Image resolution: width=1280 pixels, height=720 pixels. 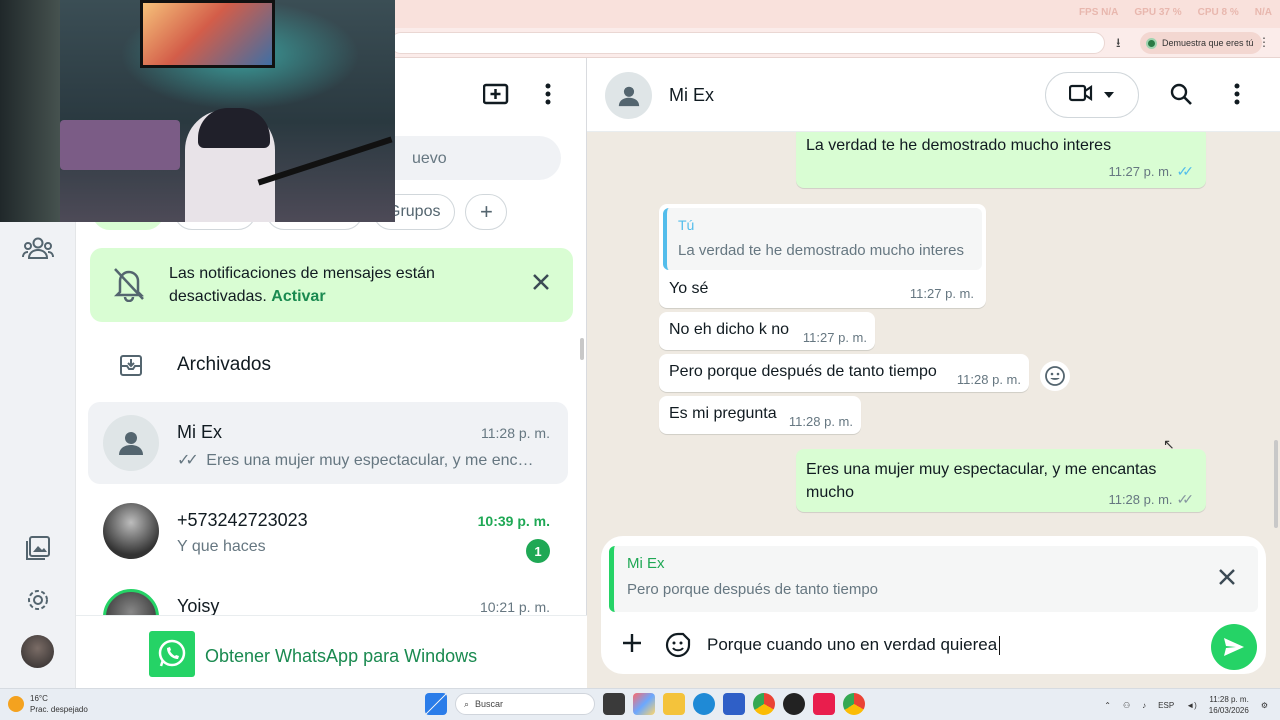 What do you see at coordinates (48, 704) in the screenshot?
I see `weather-widget: 16°C Prac. despejado` at bounding box center [48, 704].